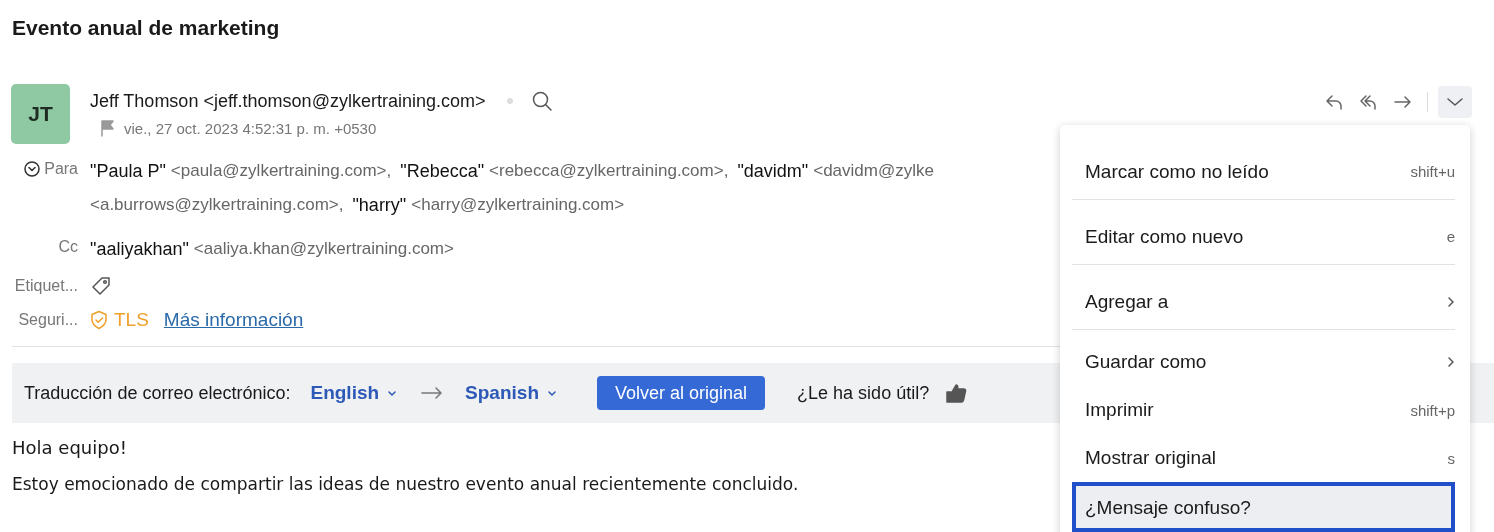 This screenshot has height=532, width=1494. Describe the element at coordinates (1263, 410) in the screenshot. I see `menu-item: Imprimir shift+p` at that location.